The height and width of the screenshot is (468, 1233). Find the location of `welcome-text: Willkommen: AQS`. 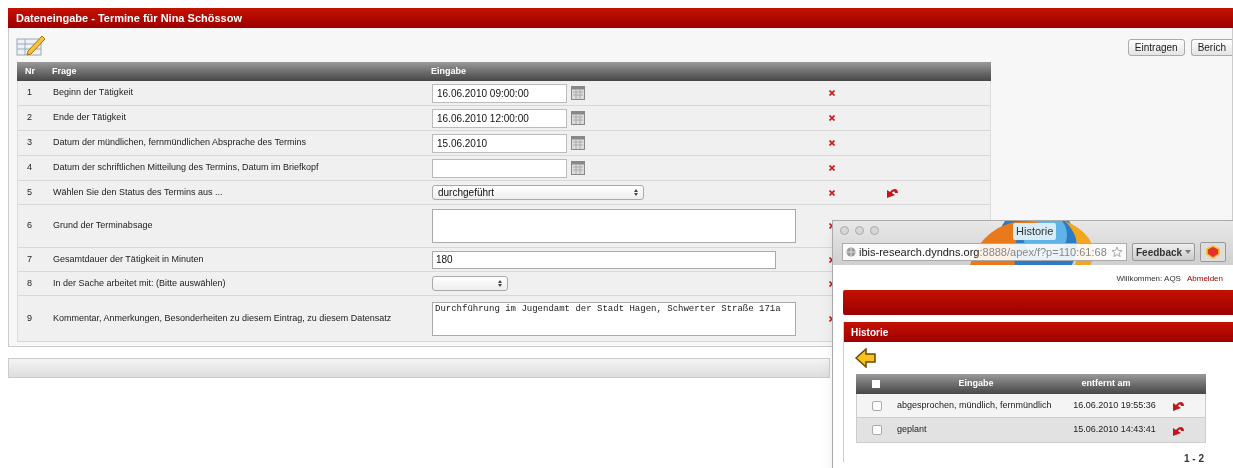

welcome-text: Willkommen: AQS is located at coordinates (1148, 279).